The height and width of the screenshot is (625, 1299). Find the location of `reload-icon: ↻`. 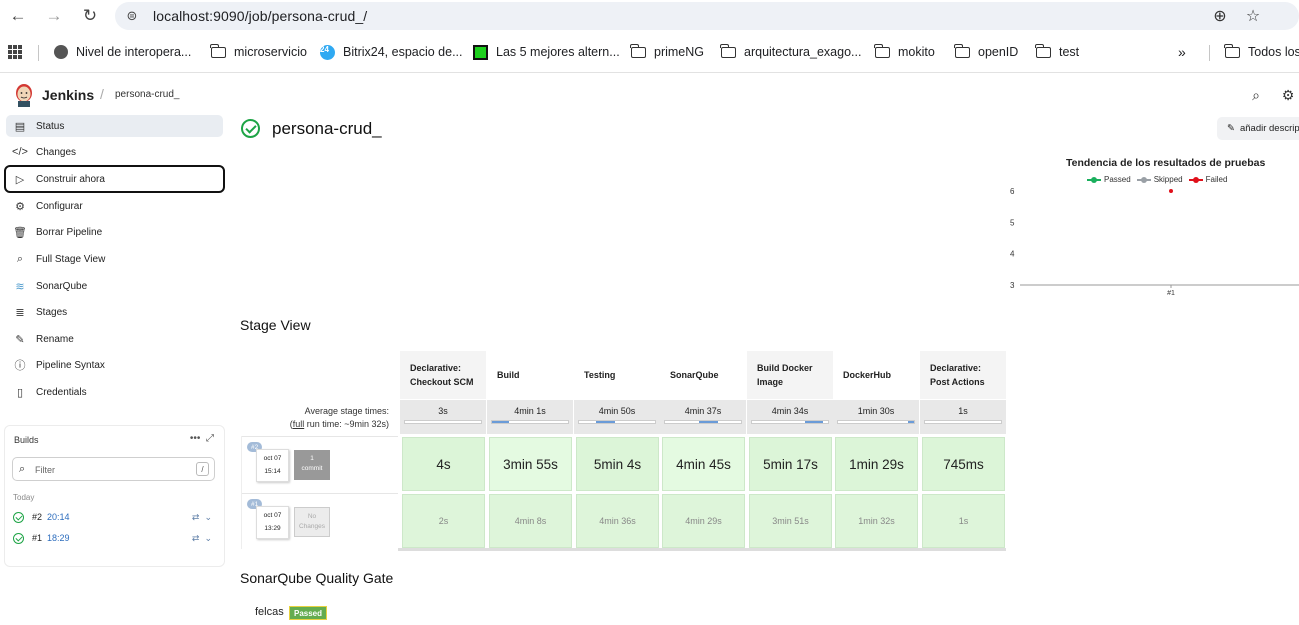

reload-icon: ↻ is located at coordinates (90, 16).